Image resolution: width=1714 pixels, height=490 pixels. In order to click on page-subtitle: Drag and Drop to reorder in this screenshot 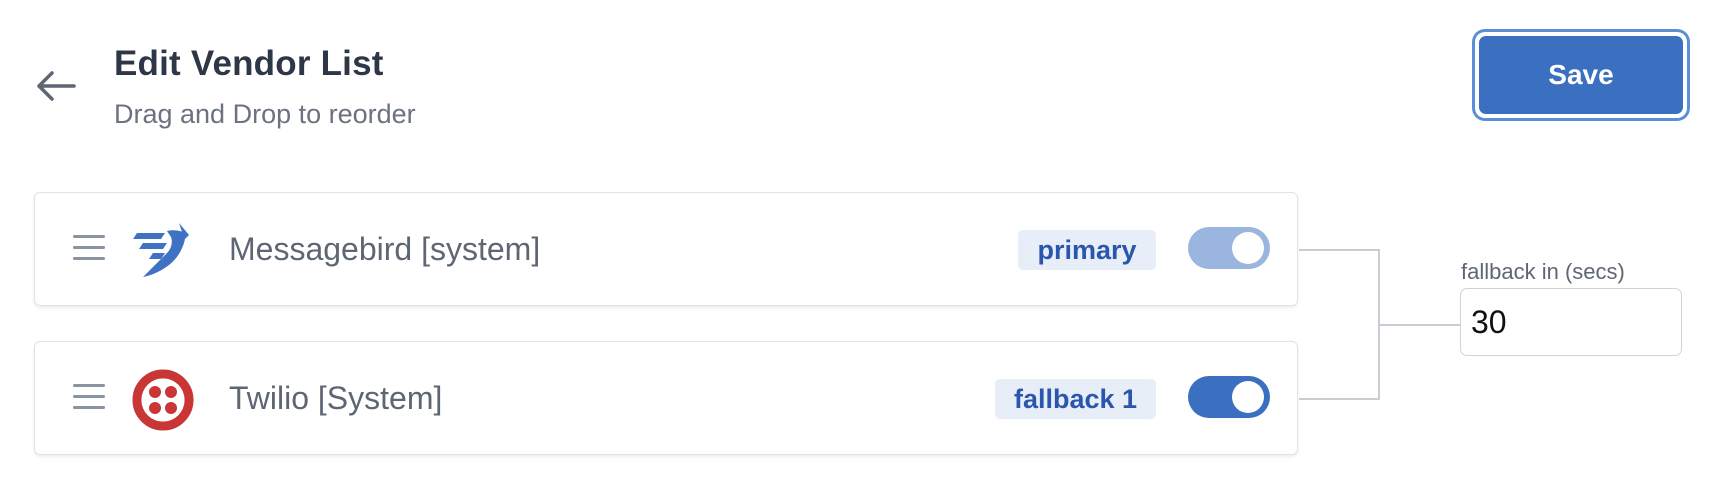, I will do `click(265, 114)`.